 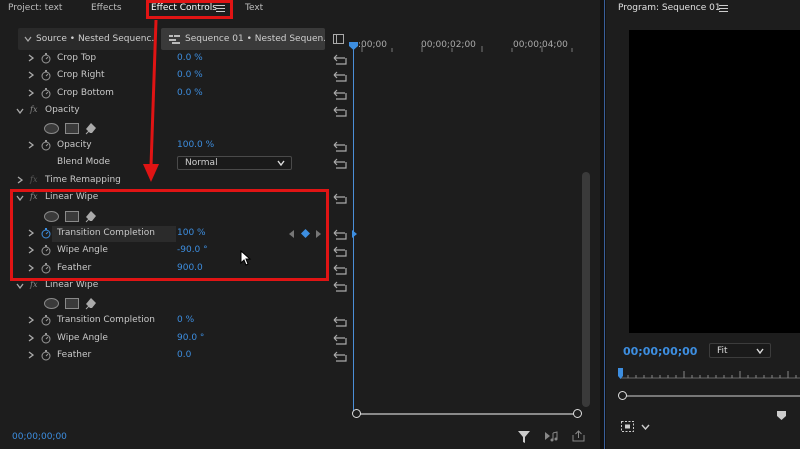 What do you see at coordinates (586, 289) in the screenshot?
I see `vertical-scrollbar` at bounding box center [586, 289].